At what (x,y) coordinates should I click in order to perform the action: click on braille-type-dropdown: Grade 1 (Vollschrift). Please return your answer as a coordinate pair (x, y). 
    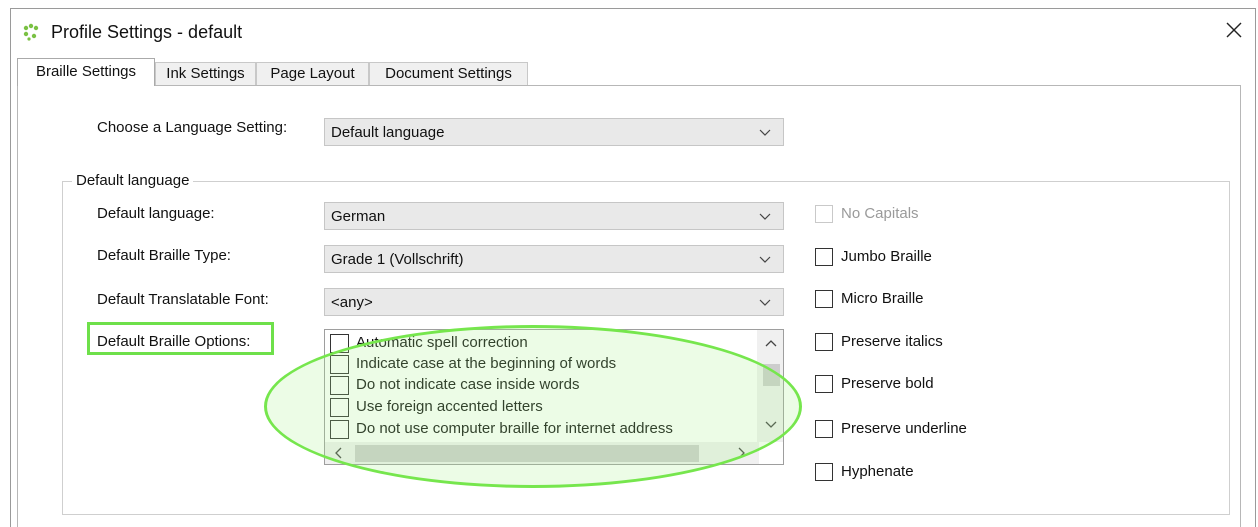
    Looking at the image, I should click on (554, 259).